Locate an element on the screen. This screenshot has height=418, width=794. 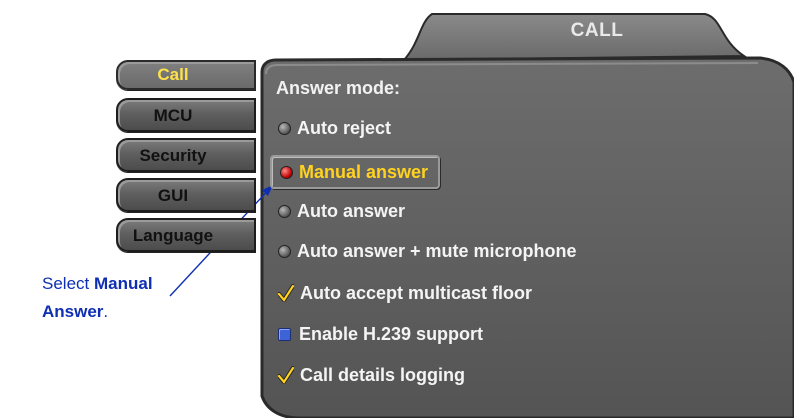
sidebar-item-label: MCU is located at coordinates (173, 115).